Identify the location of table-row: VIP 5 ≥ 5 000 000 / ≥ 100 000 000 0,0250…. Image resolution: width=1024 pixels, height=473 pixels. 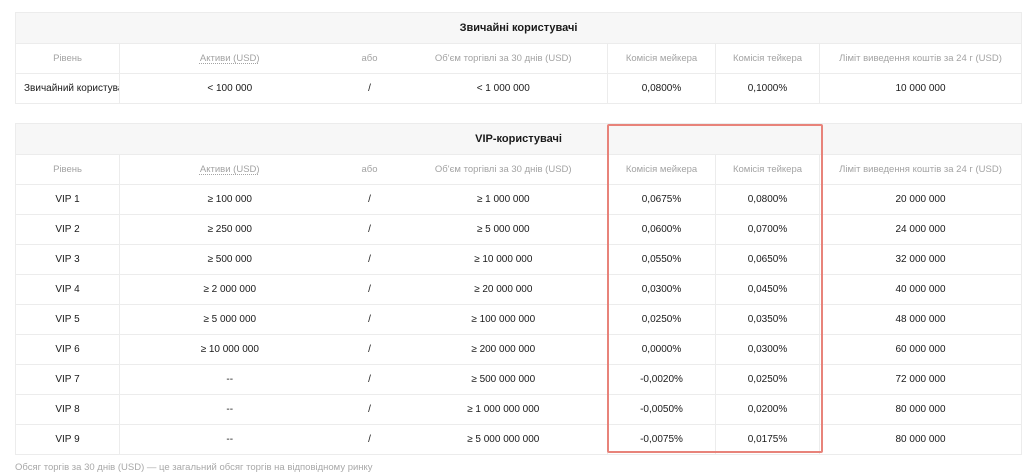
(518, 319).